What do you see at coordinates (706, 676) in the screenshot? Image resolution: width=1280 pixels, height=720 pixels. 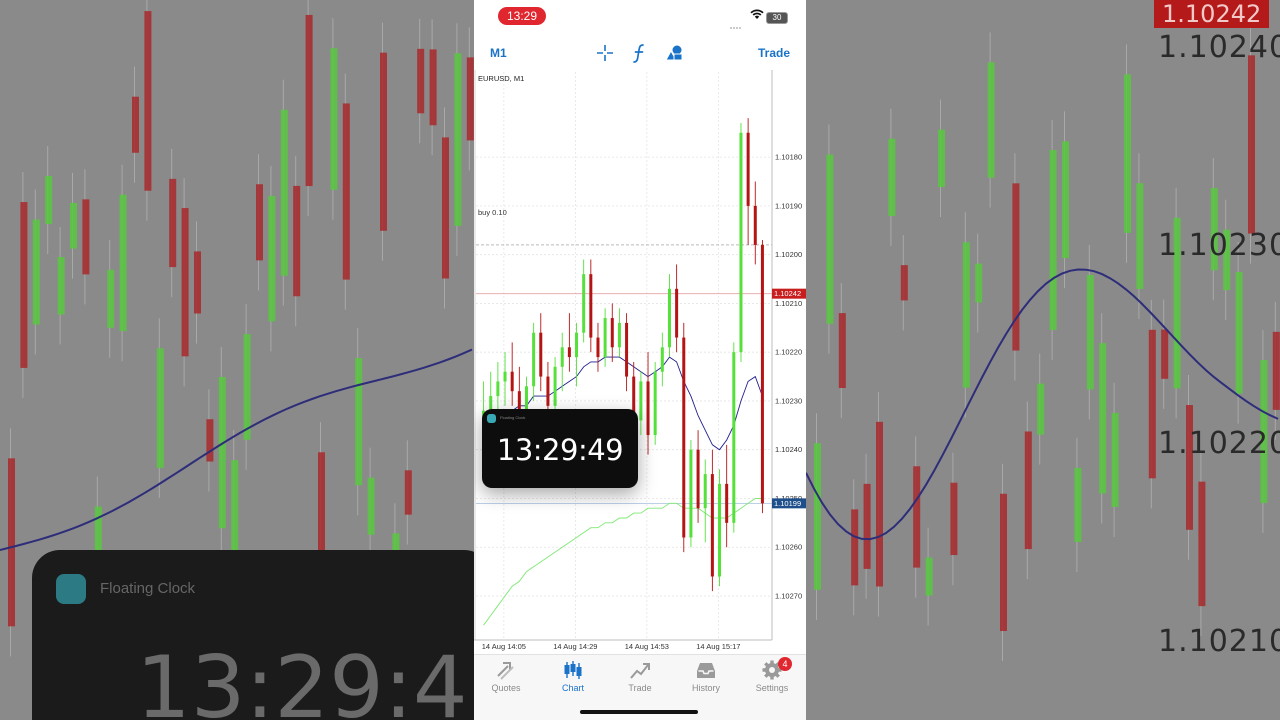 I see `tab-history: History` at bounding box center [706, 676].